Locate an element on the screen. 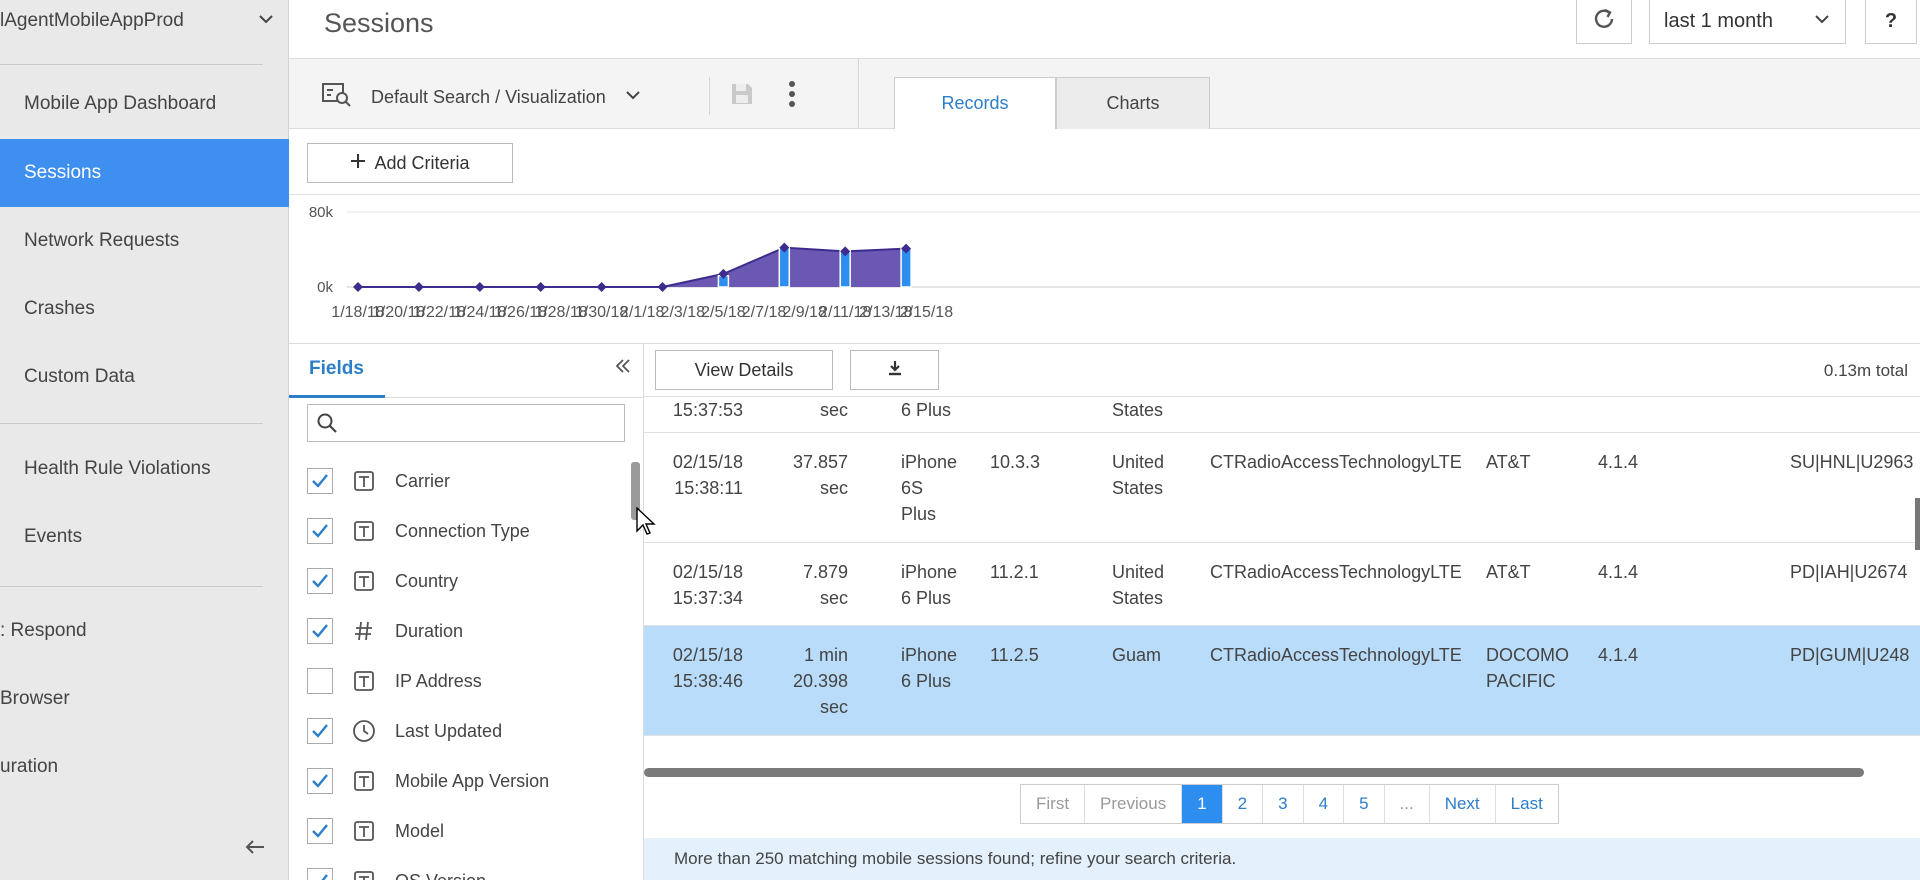 The image size is (1920, 880). sidebar-item-events: Events is located at coordinates (144, 537).